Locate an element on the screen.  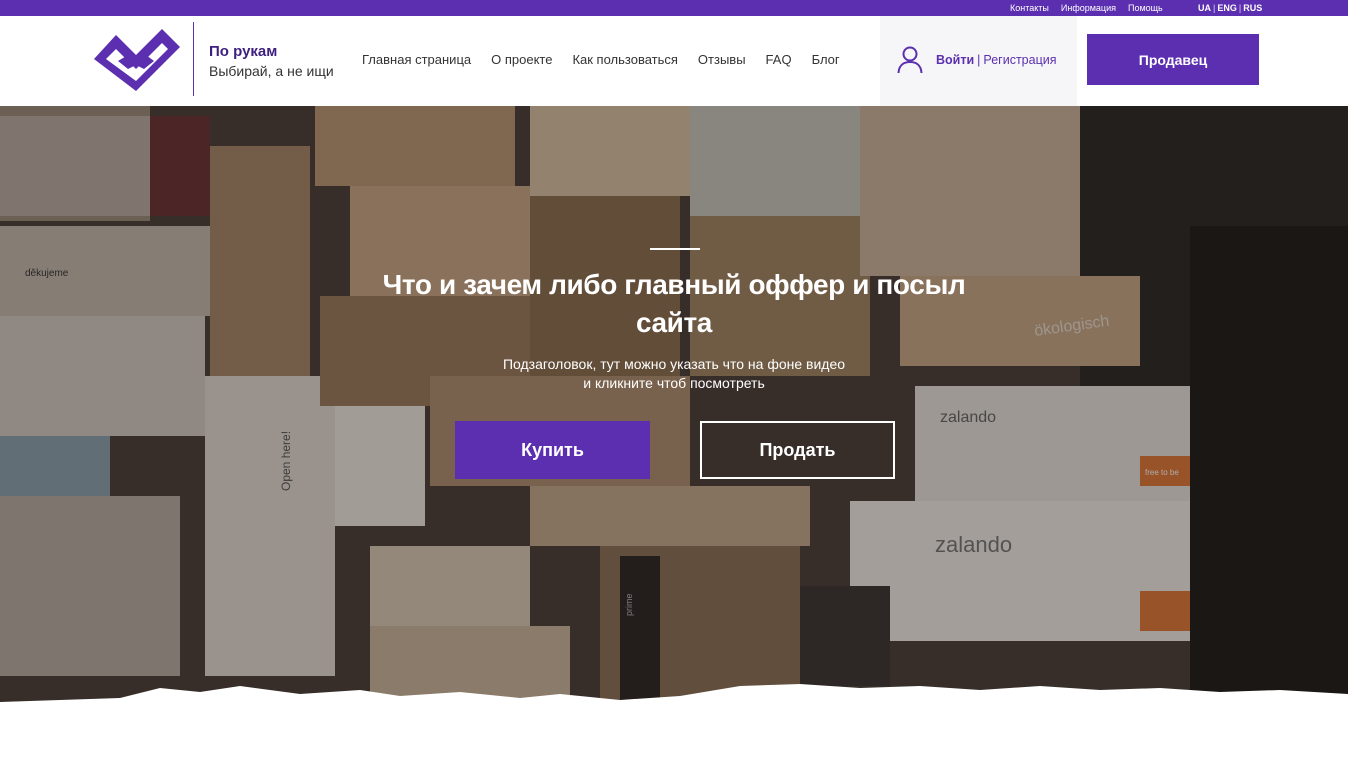
auth-box: Войти | Регистрация is located at coordinates (978, 61).